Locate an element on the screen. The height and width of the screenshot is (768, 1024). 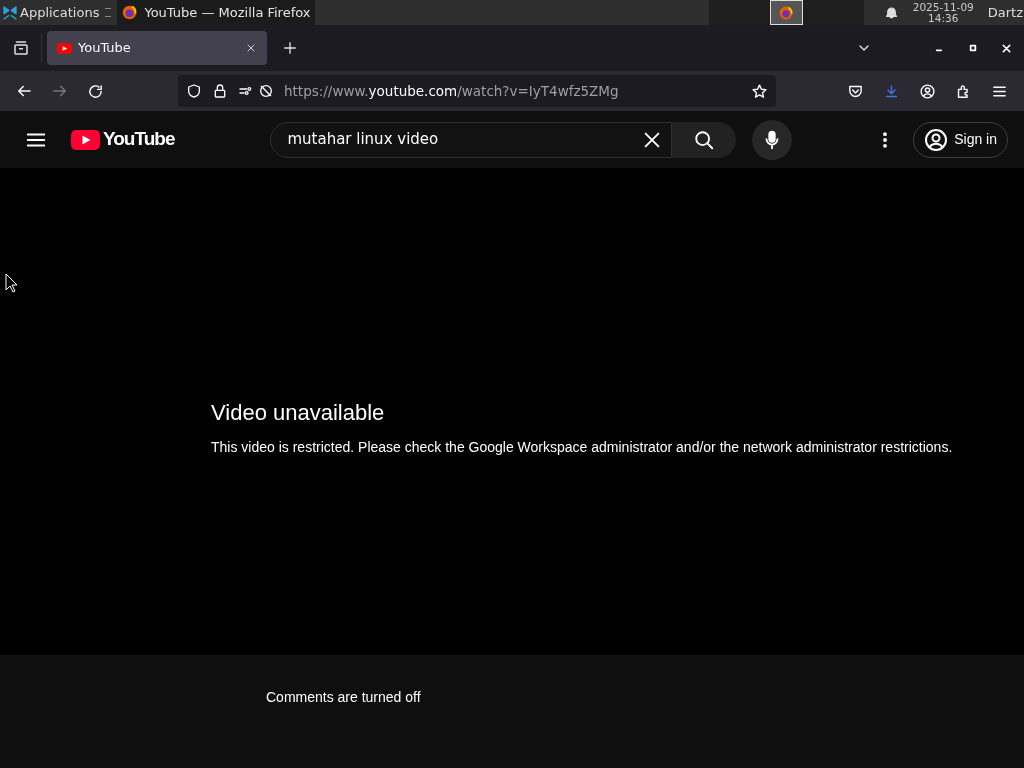
youtube-logo-text: YouTube is located at coordinates (139, 139).